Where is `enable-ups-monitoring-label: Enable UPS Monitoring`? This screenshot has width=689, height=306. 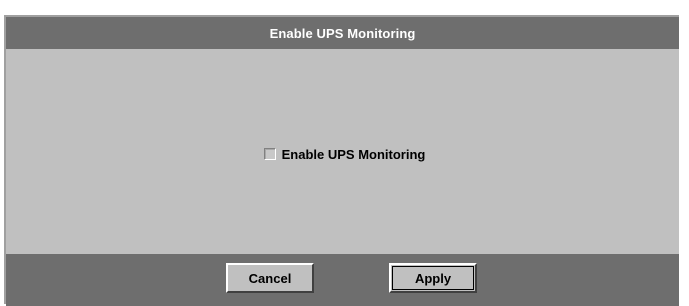 enable-ups-monitoring-label: Enable UPS Monitoring is located at coordinates (354, 154).